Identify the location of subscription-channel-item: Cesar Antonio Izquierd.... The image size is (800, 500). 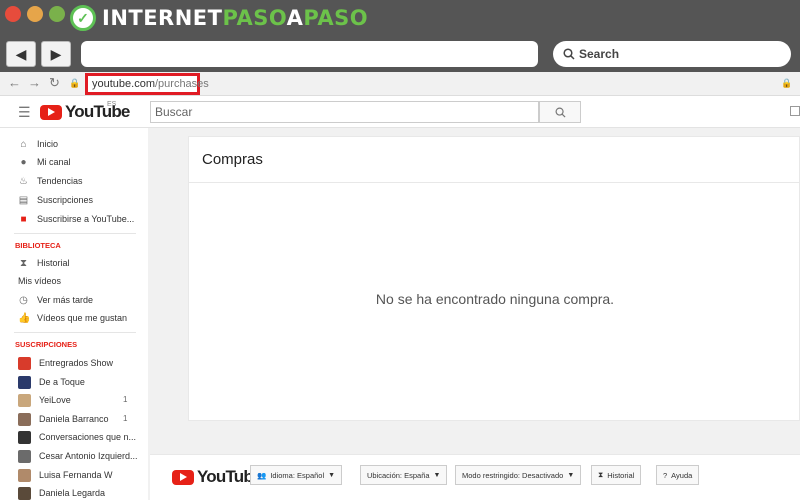
(78, 456).